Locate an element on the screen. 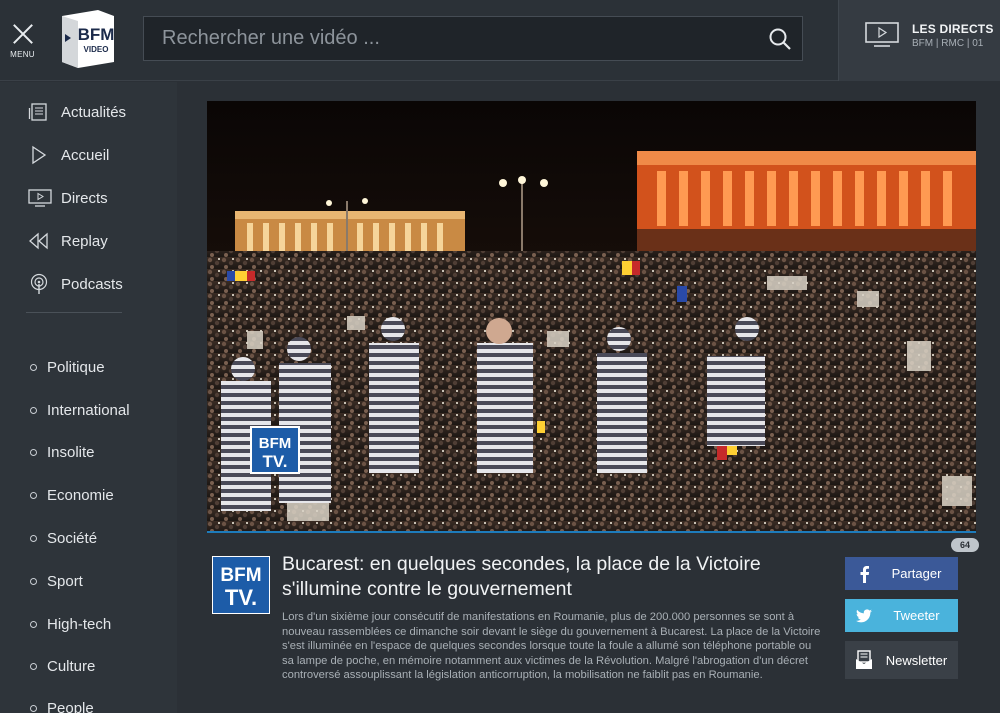 The height and width of the screenshot is (713, 1000). sidebar-item-label: Actualités is located at coordinates (94, 112).